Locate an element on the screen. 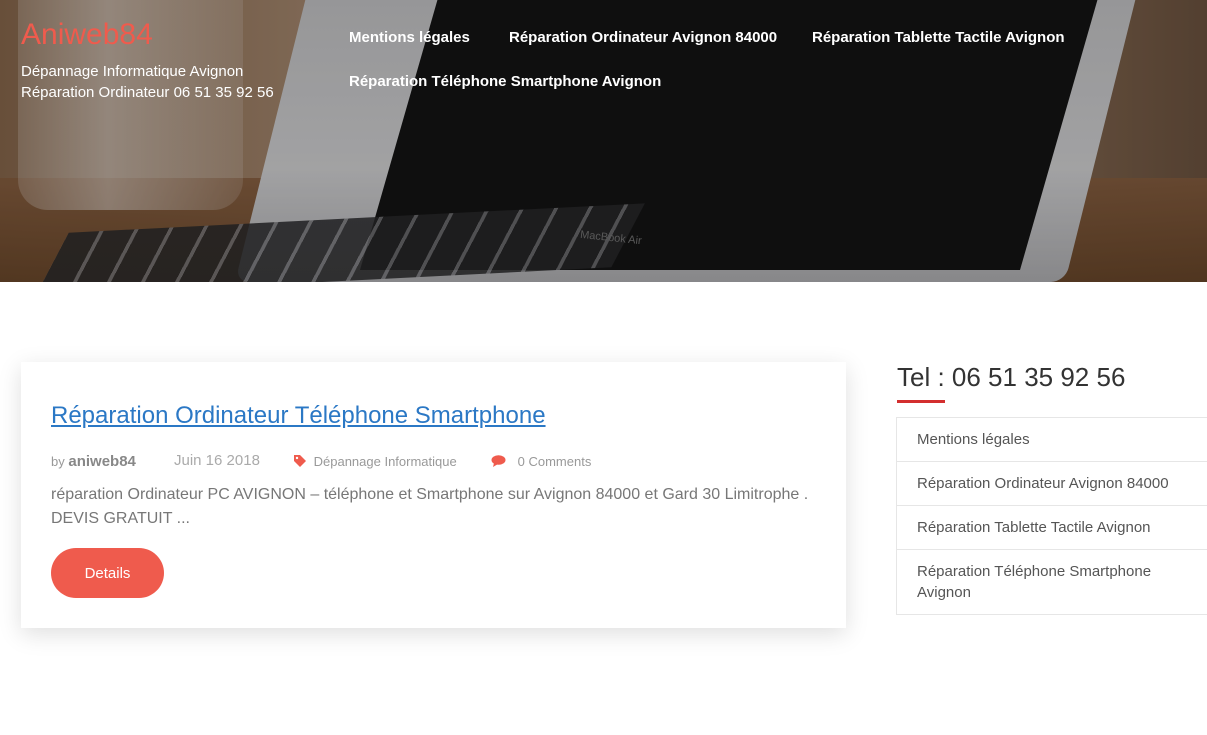 The height and width of the screenshot is (735, 1207). post-category-link: Dépannage Informatique is located at coordinates (385, 461).